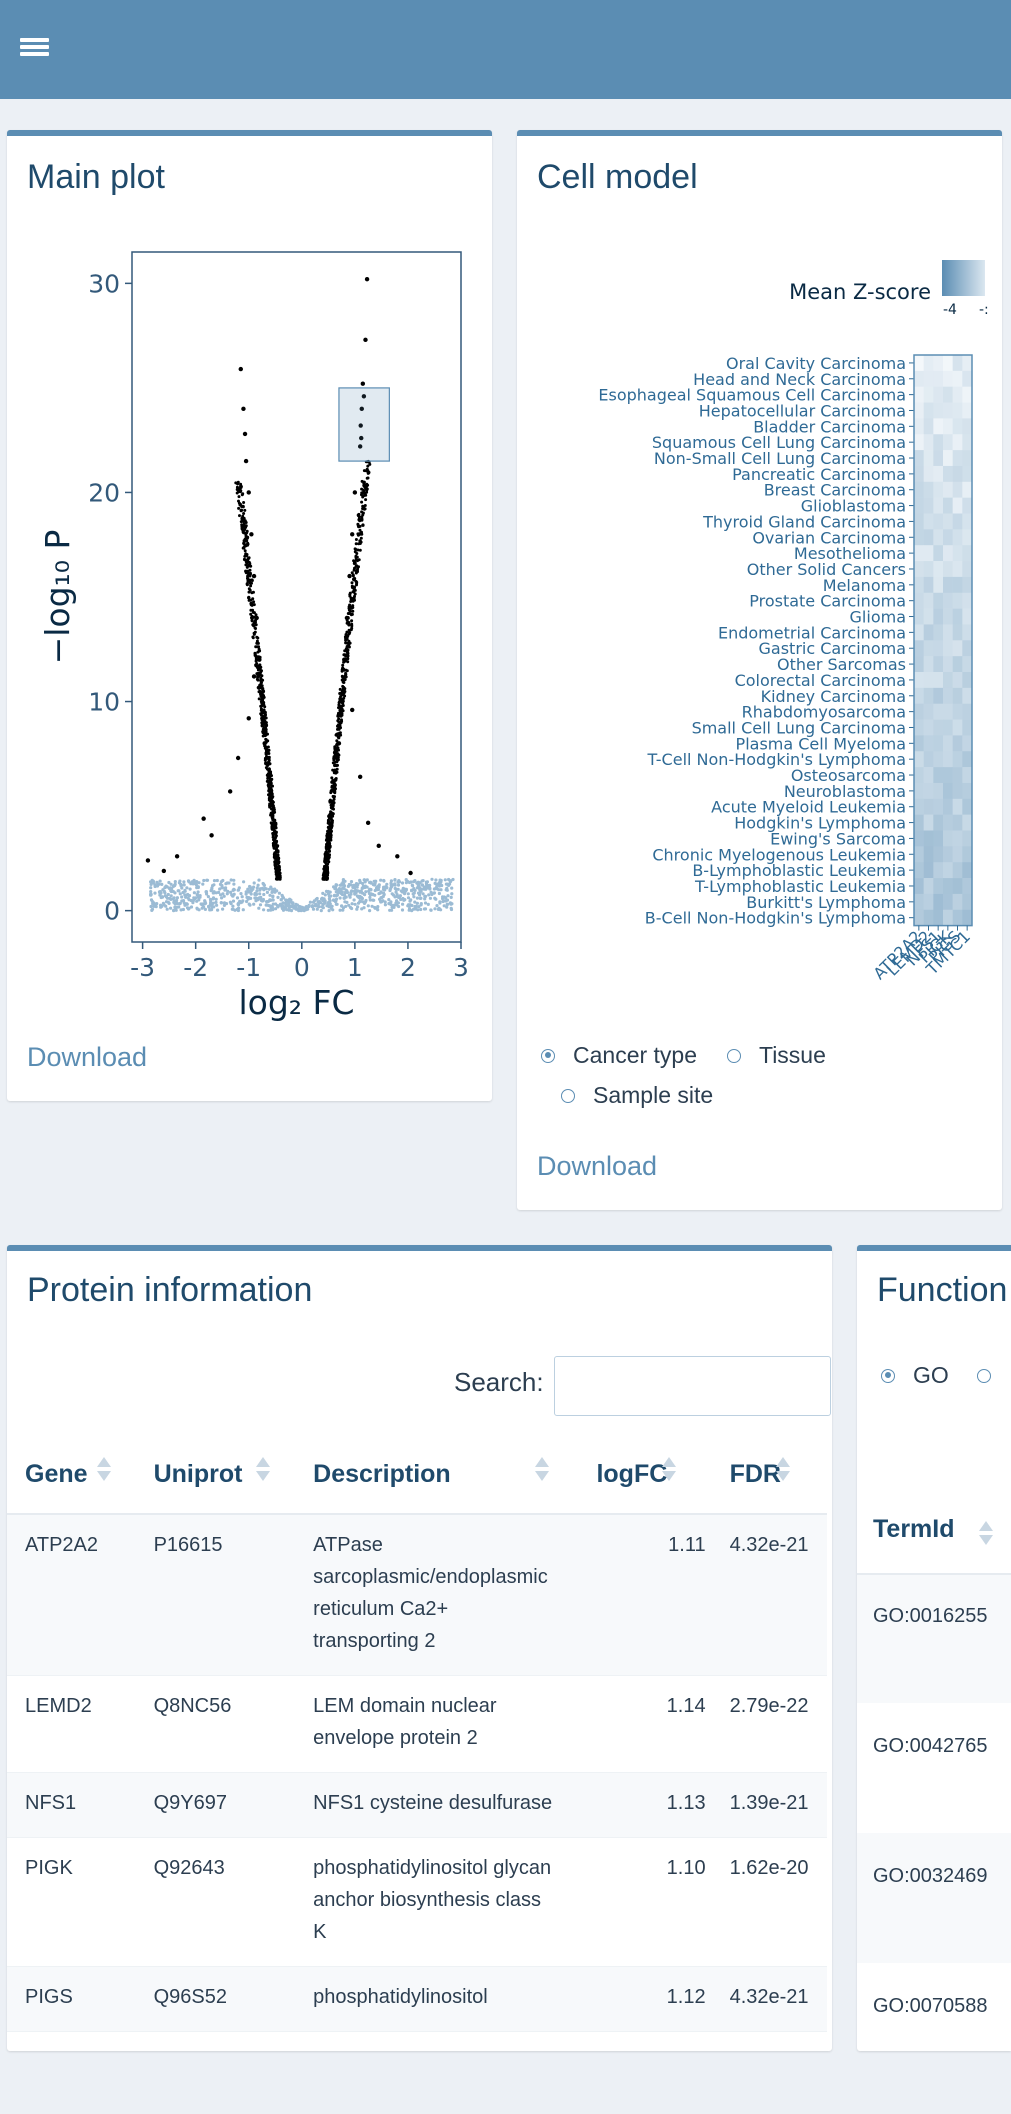 The height and width of the screenshot is (2114, 1011). What do you see at coordinates (35, 47) in the screenshot?
I see `hamburger-icon` at bounding box center [35, 47].